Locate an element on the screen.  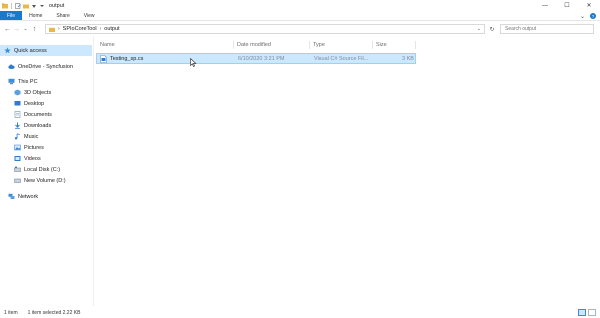
cloud-icon is located at coordinates (11, 66).